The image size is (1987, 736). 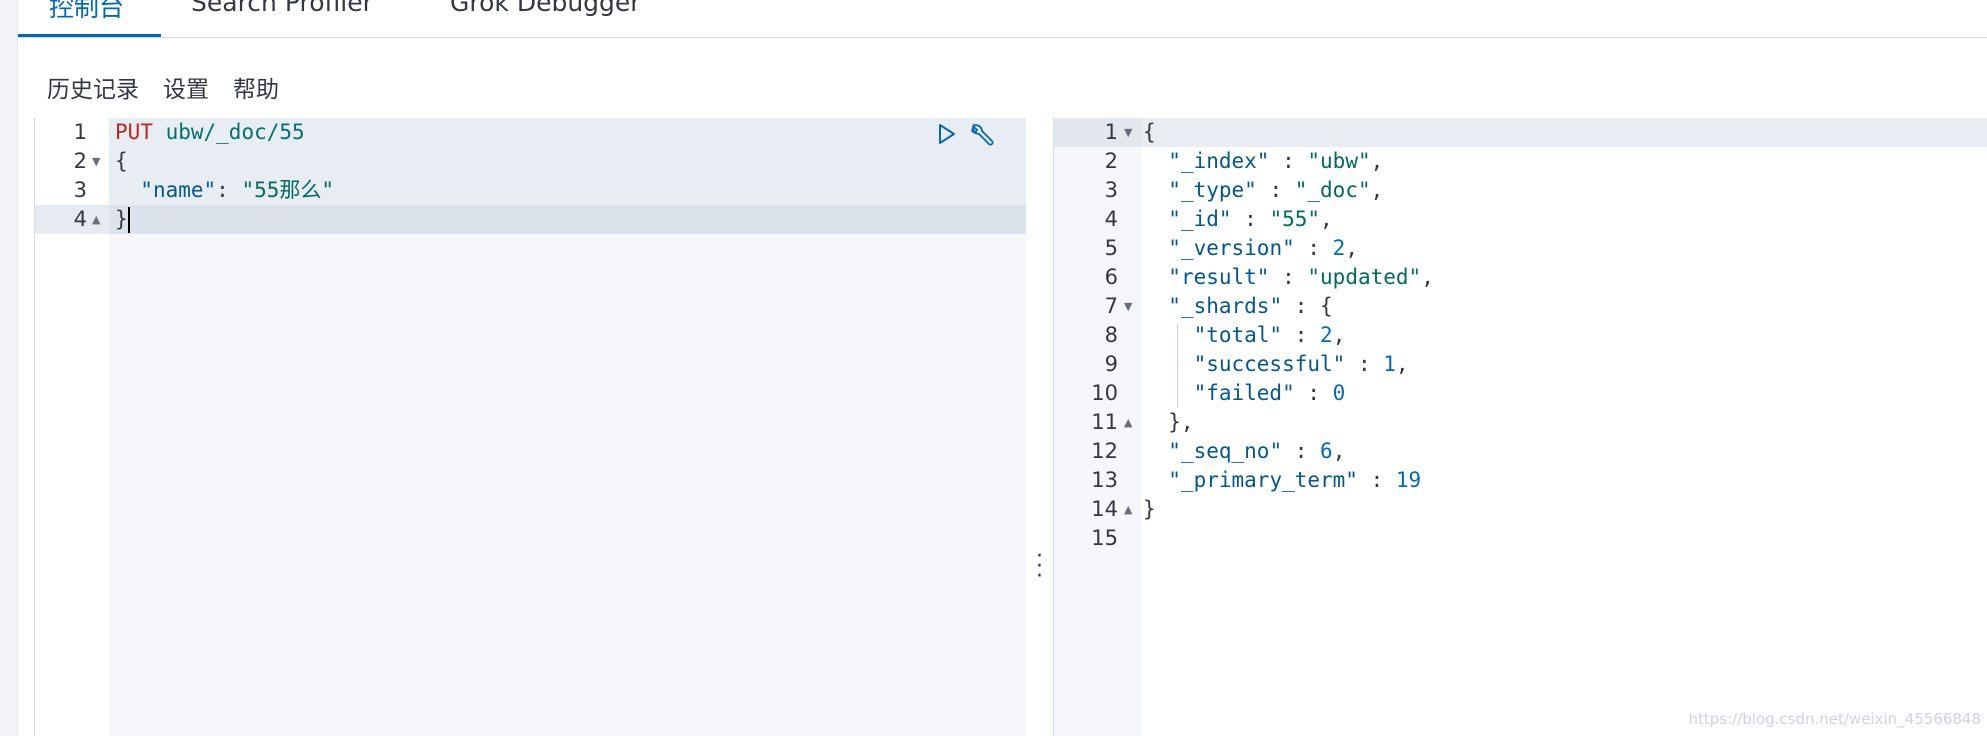 What do you see at coordinates (1002, 19) in the screenshot?
I see `tab-bar: 控制台 Search Profiler Grok Debugger` at bounding box center [1002, 19].